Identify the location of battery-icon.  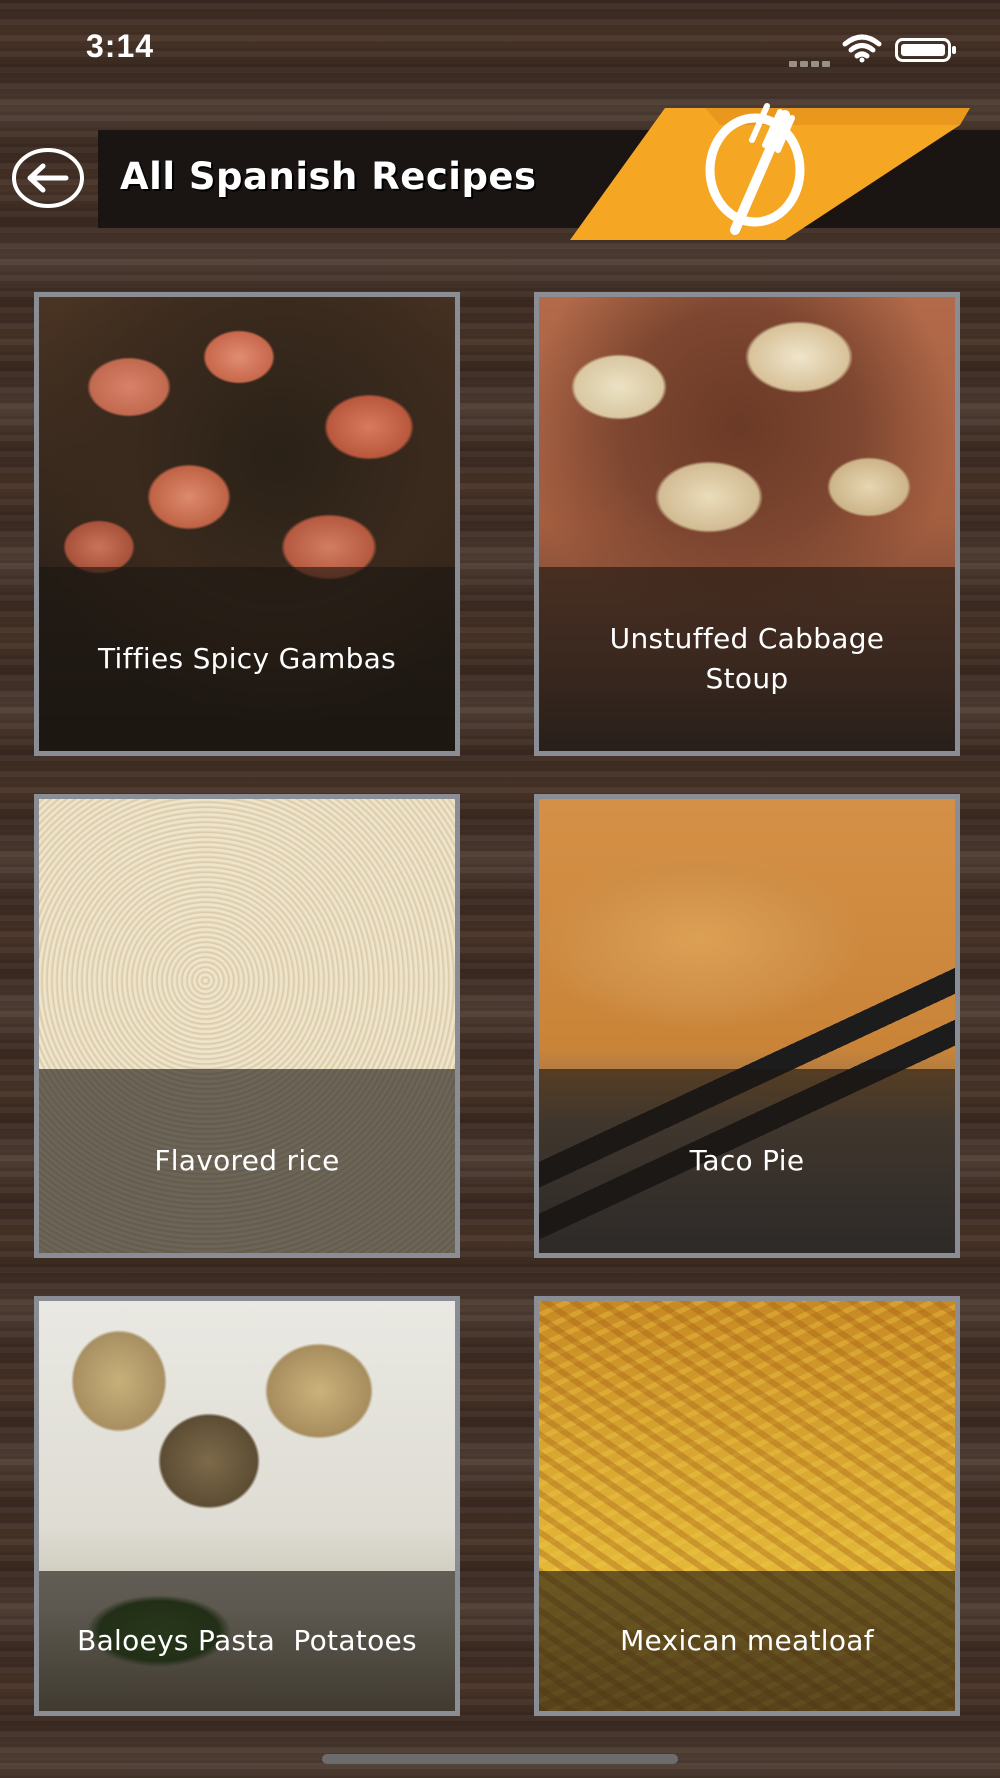
(925, 50).